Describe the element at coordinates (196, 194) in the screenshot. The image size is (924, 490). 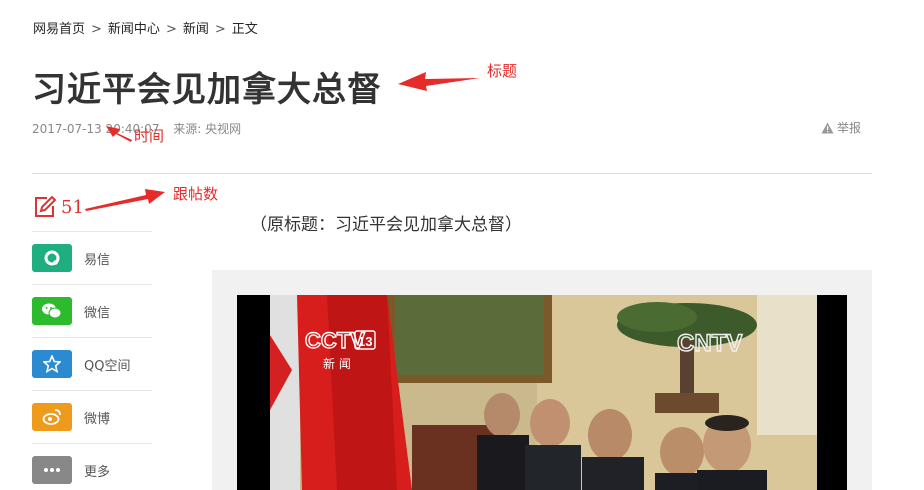
I see `annotation-comments: 跟帖数` at that location.